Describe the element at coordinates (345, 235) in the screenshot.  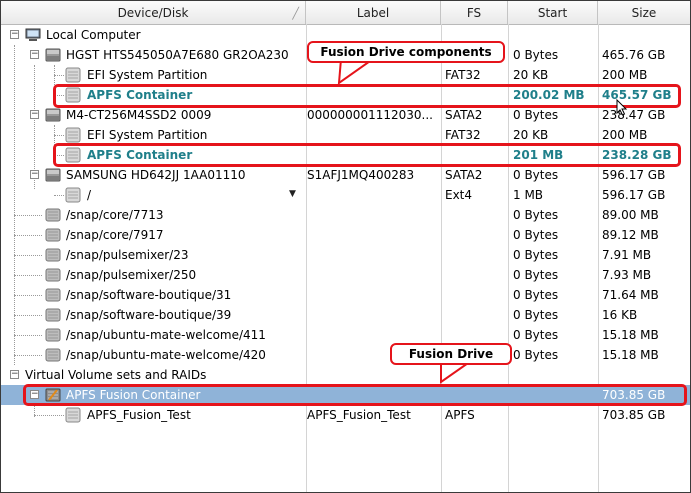
I see `tree-row-snap: /snap/core/7917 0 Bytes 89.12 MB` at that location.